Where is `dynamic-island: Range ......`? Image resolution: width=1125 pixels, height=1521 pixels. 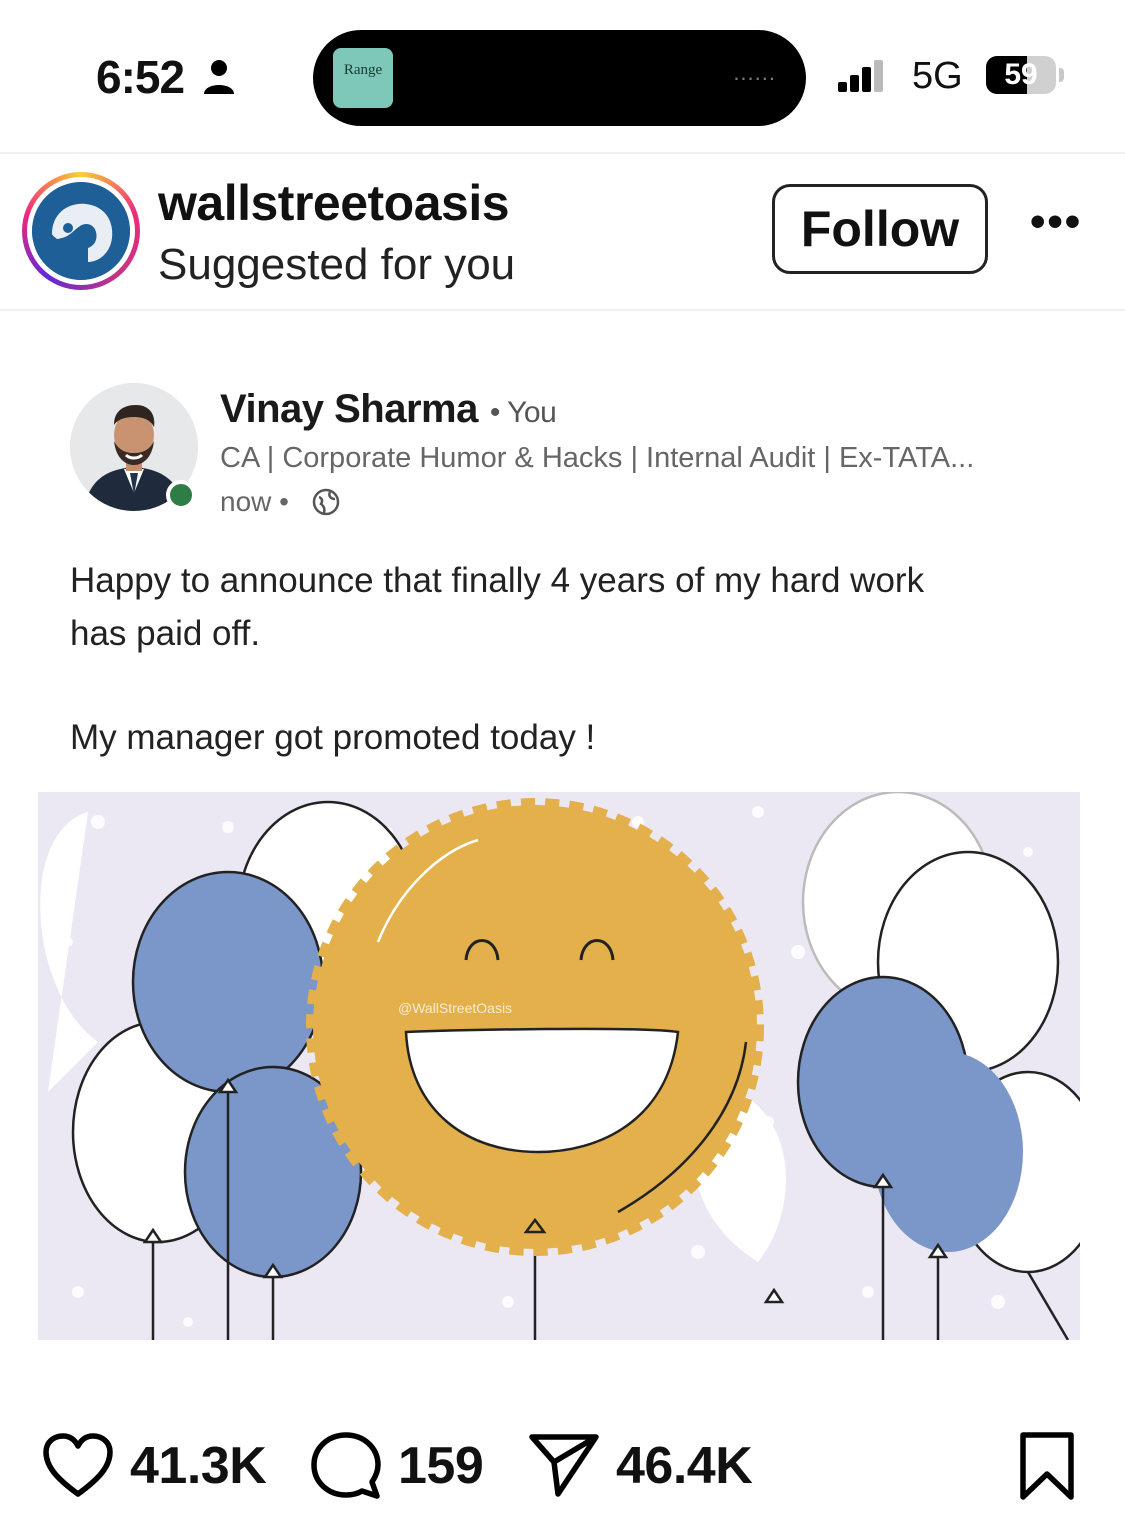 dynamic-island: Range ...... is located at coordinates (559, 78).